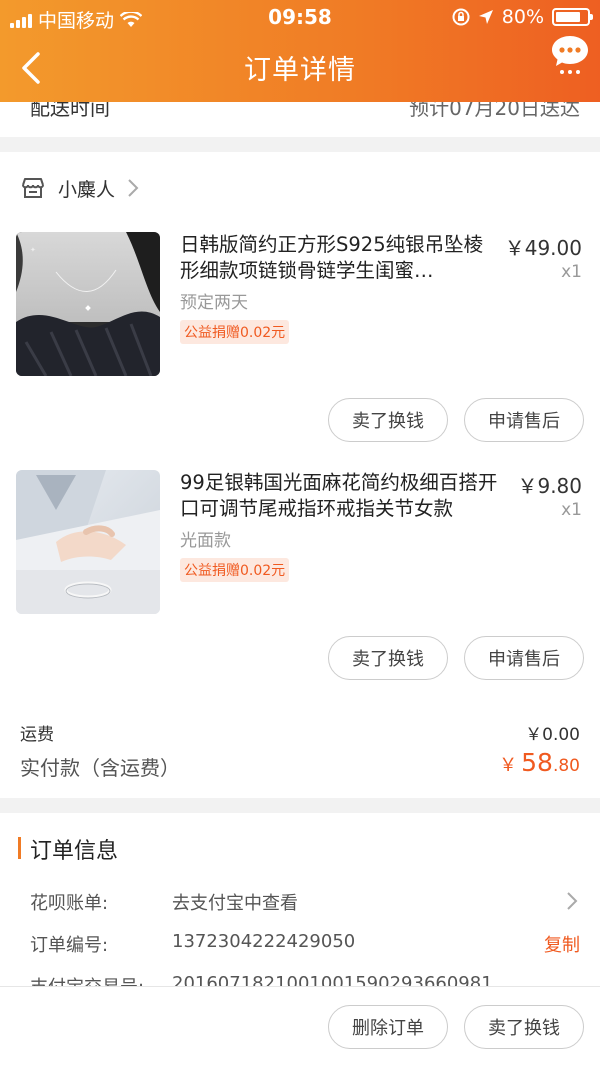  What do you see at coordinates (537, 762) in the screenshot?
I see `paid-integer: 58` at bounding box center [537, 762].